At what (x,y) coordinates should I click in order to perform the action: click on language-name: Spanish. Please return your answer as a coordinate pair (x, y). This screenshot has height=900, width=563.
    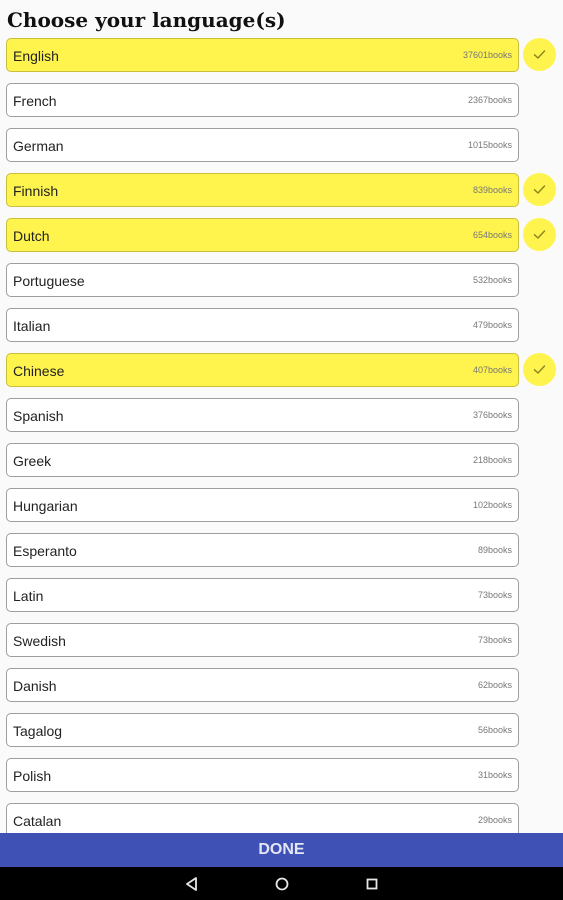
    Looking at the image, I should click on (38, 416).